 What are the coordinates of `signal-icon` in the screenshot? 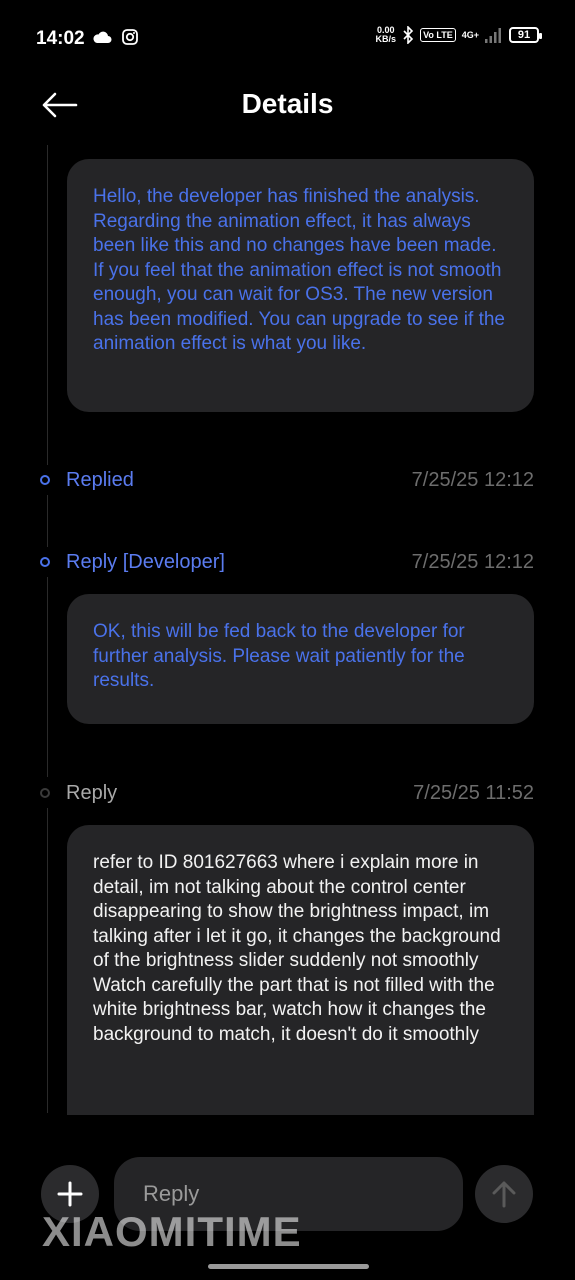 It's located at (493, 35).